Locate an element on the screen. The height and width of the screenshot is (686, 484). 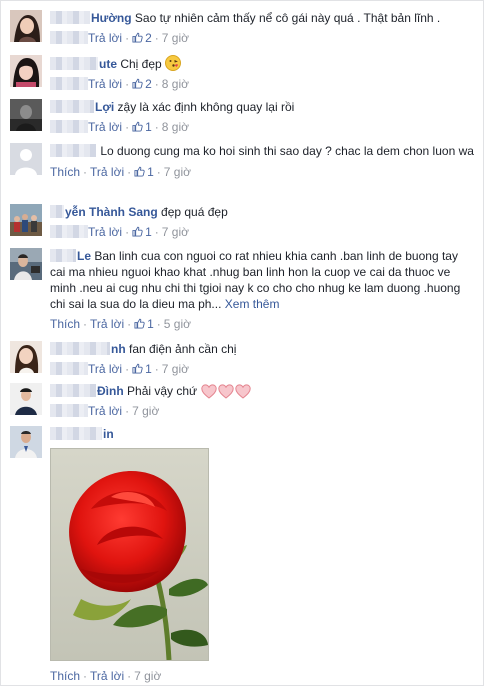
comment-text: fan điện ảnh cần chị is located at coordinates (183, 349).